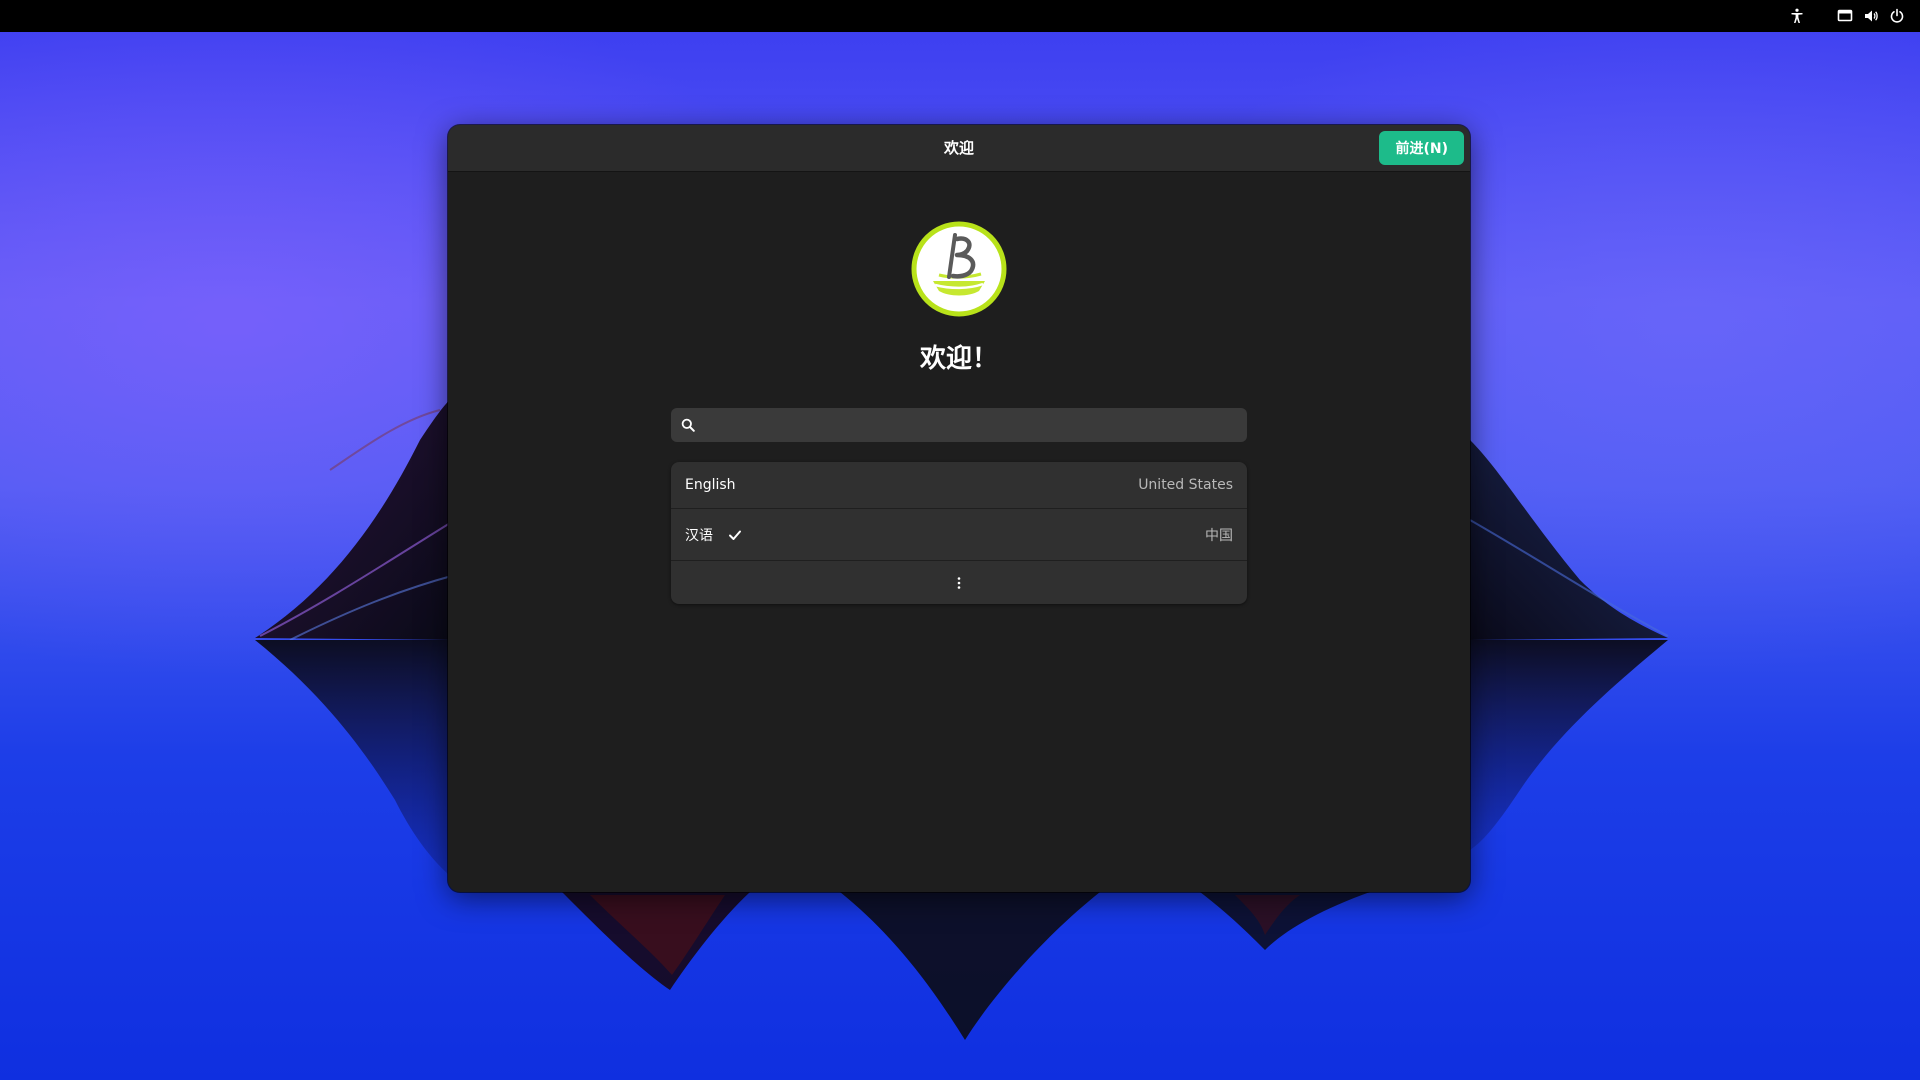  What do you see at coordinates (1219, 535) in the screenshot?
I see `language-region: 中国` at bounding box center [1219, 535].